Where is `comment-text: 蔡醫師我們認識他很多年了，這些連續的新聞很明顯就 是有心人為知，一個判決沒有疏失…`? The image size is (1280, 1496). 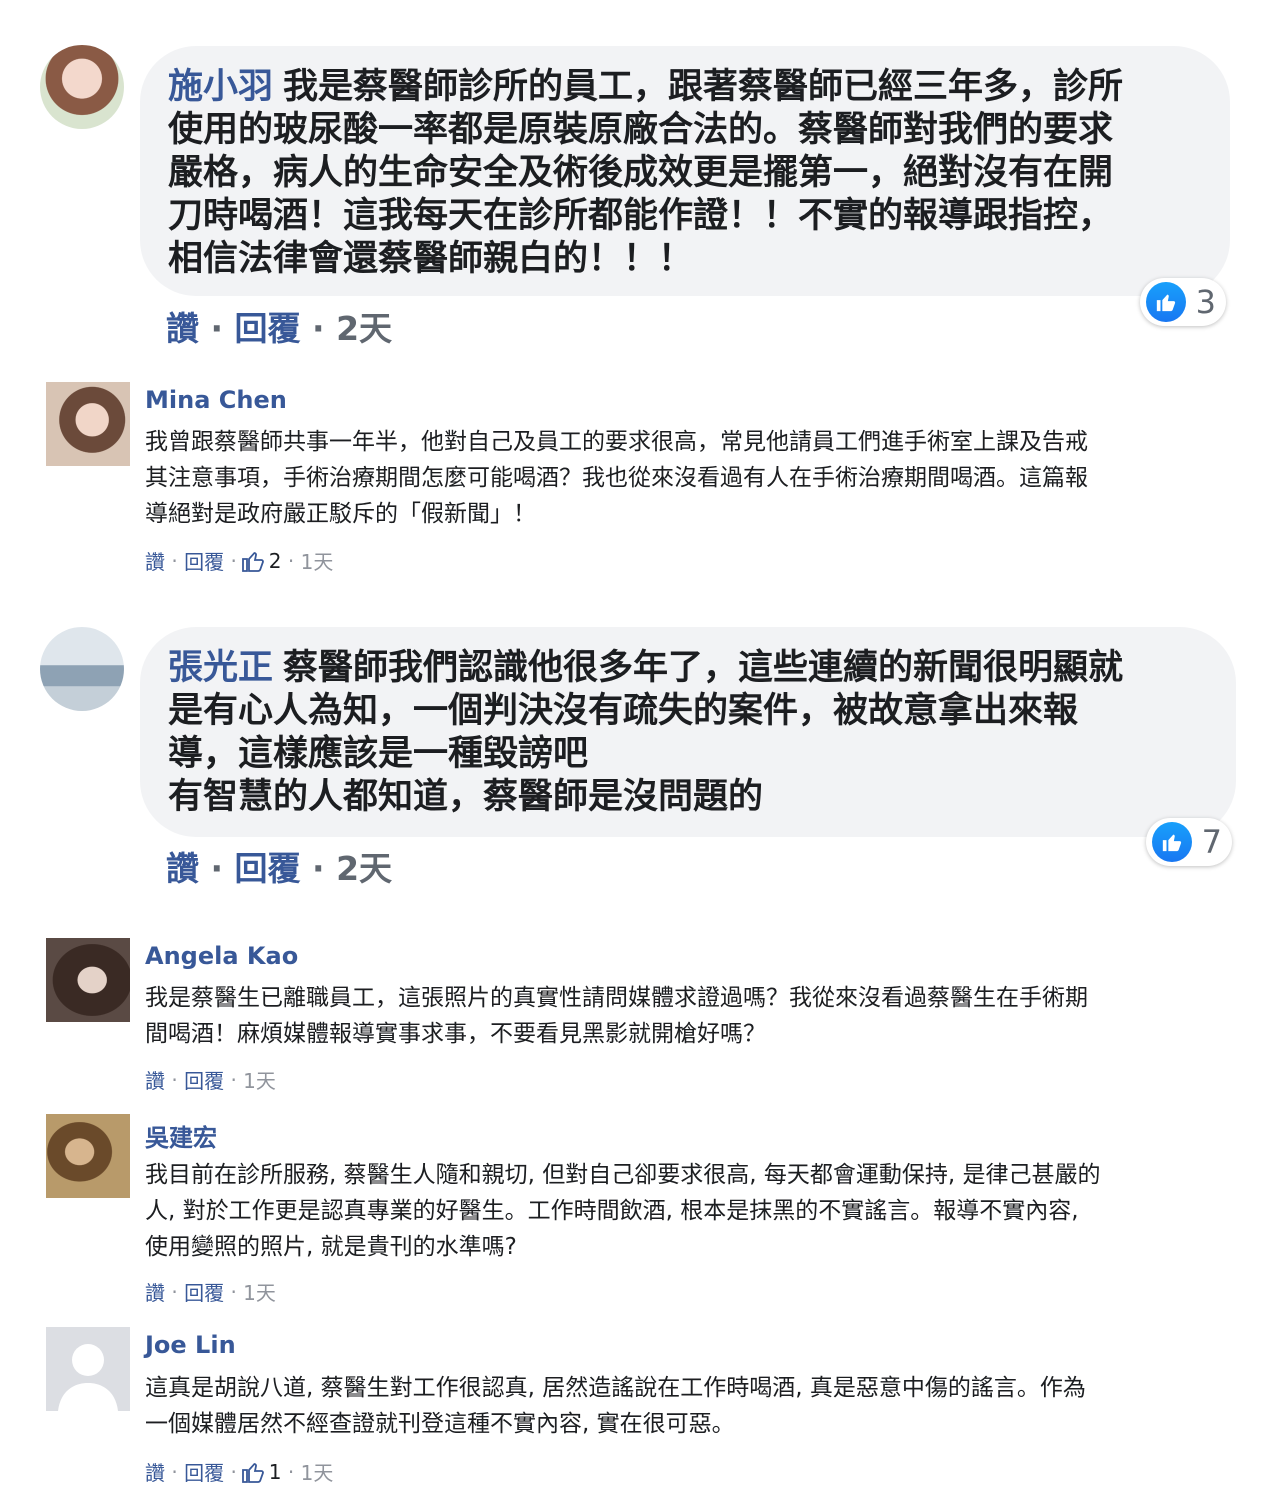 comment-text: 蔡醫師我們認識他很多年了，這些連續的新聞很明顯就 是有心人為知，一個判決沒有疏失… is located at coordinates (646, 732).